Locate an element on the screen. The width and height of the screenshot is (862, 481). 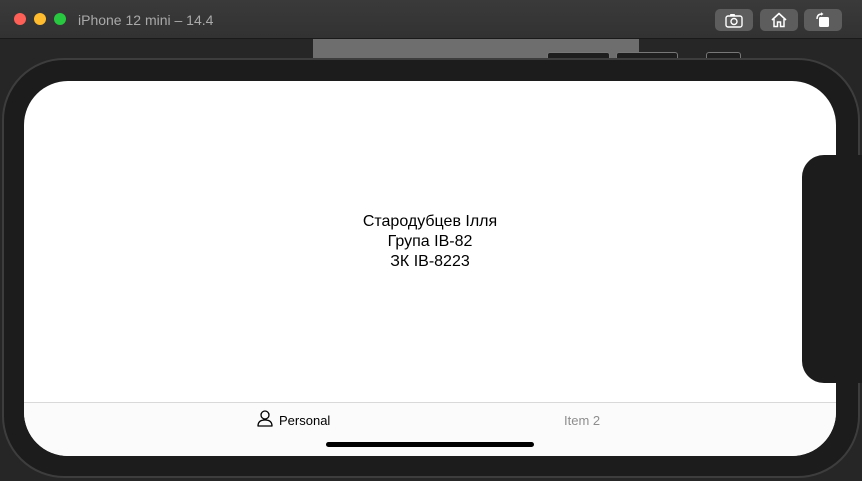
rotate-icon is located at coordinates (823, 20).